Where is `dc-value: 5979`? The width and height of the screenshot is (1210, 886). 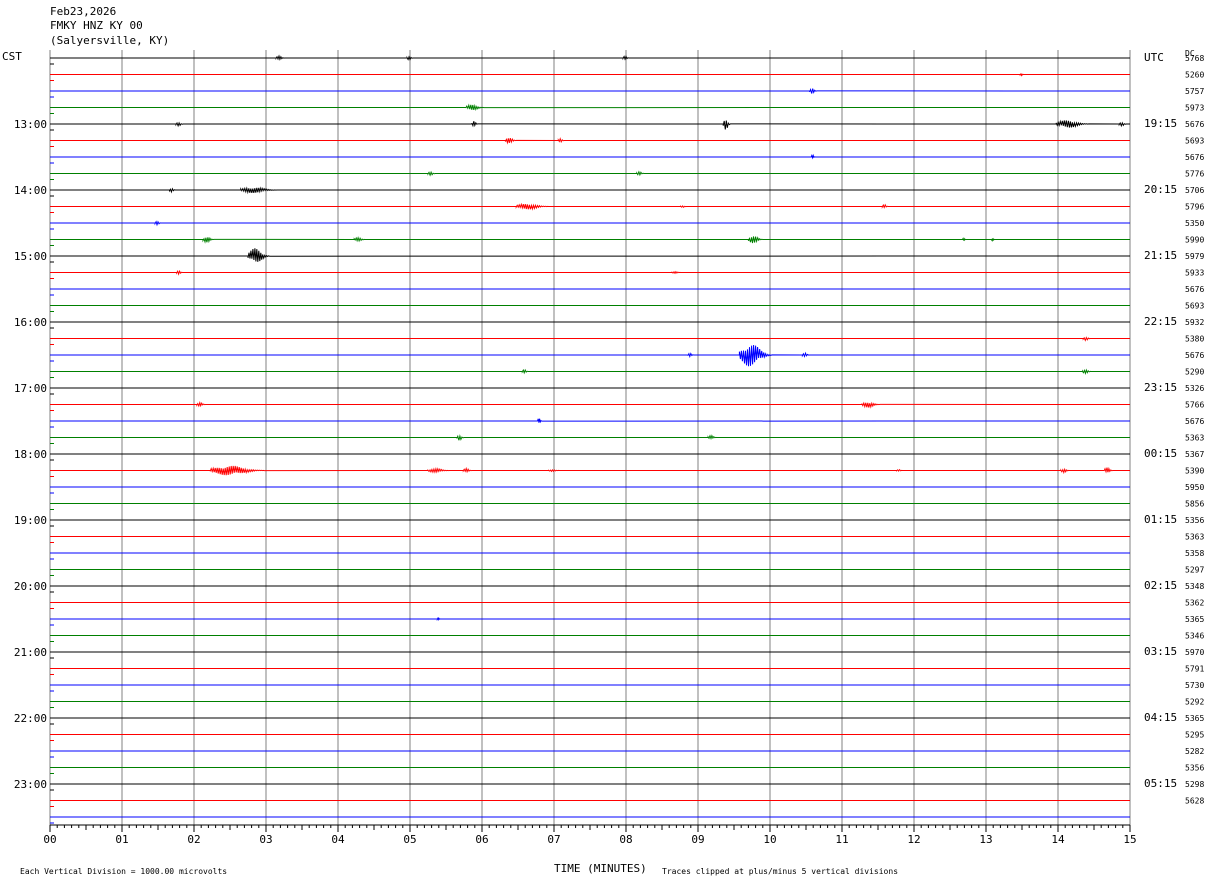
dc-value: 5979 is located at coordinates (1194, 256).